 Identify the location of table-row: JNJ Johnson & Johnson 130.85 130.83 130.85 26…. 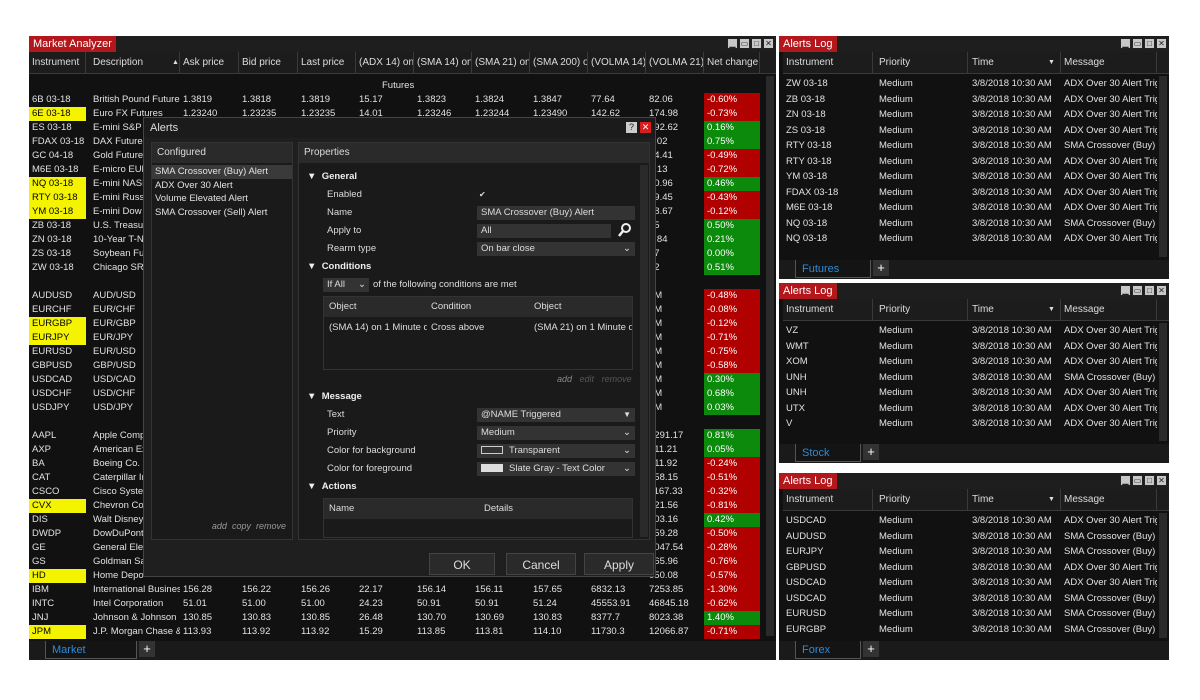
(402, 618).